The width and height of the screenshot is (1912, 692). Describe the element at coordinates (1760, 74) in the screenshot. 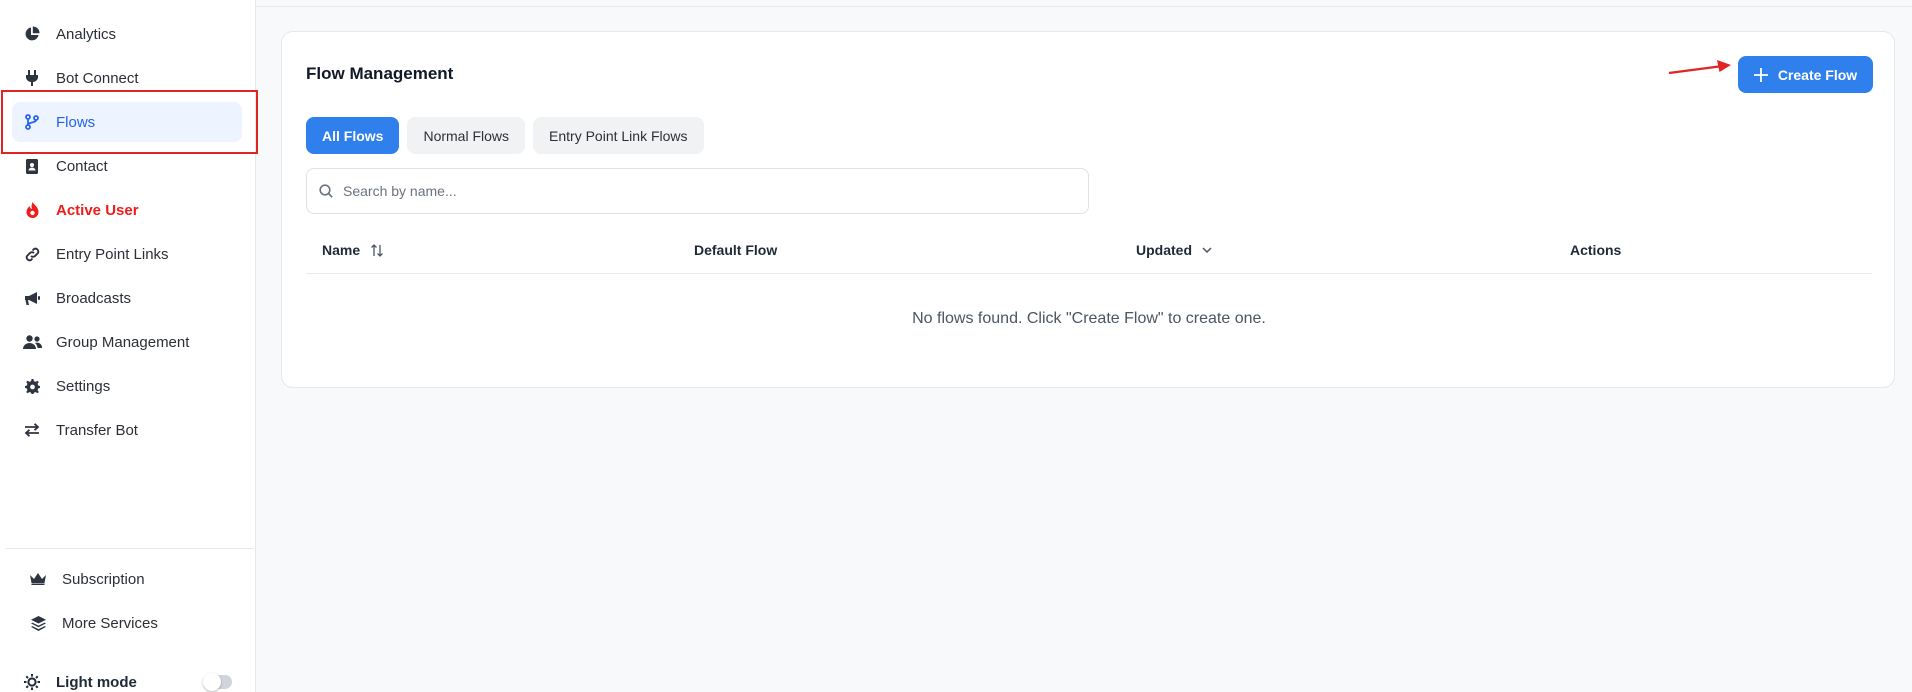

I see `plus-icon` at that location.